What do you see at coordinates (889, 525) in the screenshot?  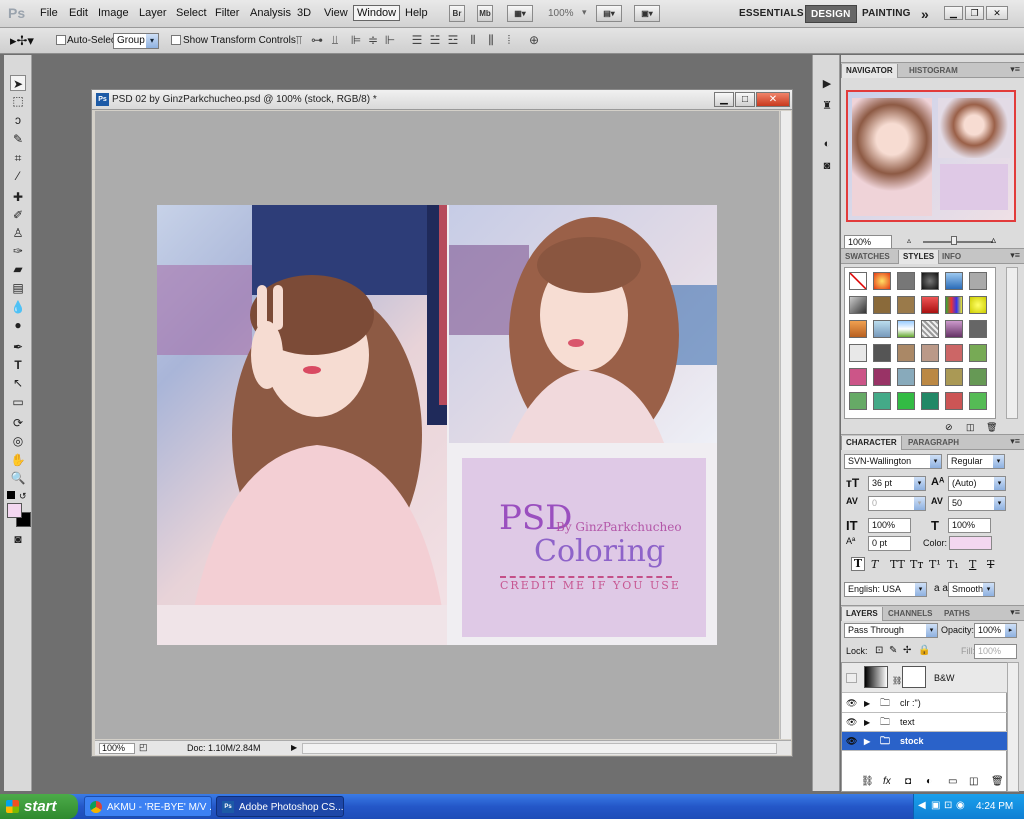 I see `vertical-scale-field: 100%` at bounding box center [889, 525].